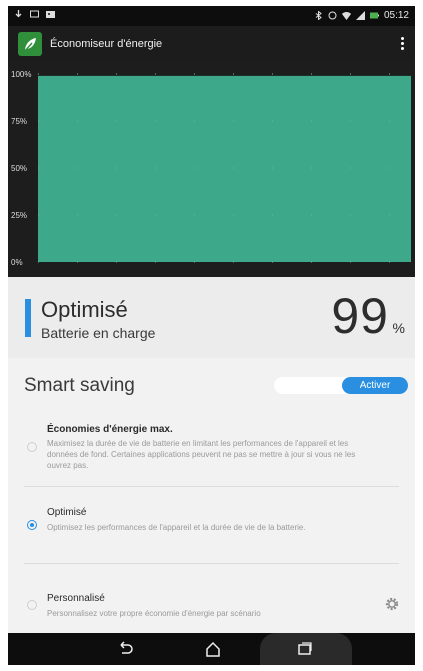 This screenshot has width=423, height=671. I want to click on status-subtitle: Batterie en charge, so click(98, 333).